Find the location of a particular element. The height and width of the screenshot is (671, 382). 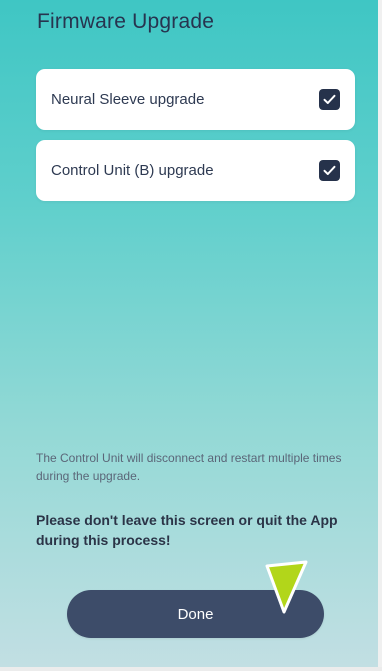

option-control-unit-upgrade: Control Unit (B) upgrade is located at coordinates (195, 170).